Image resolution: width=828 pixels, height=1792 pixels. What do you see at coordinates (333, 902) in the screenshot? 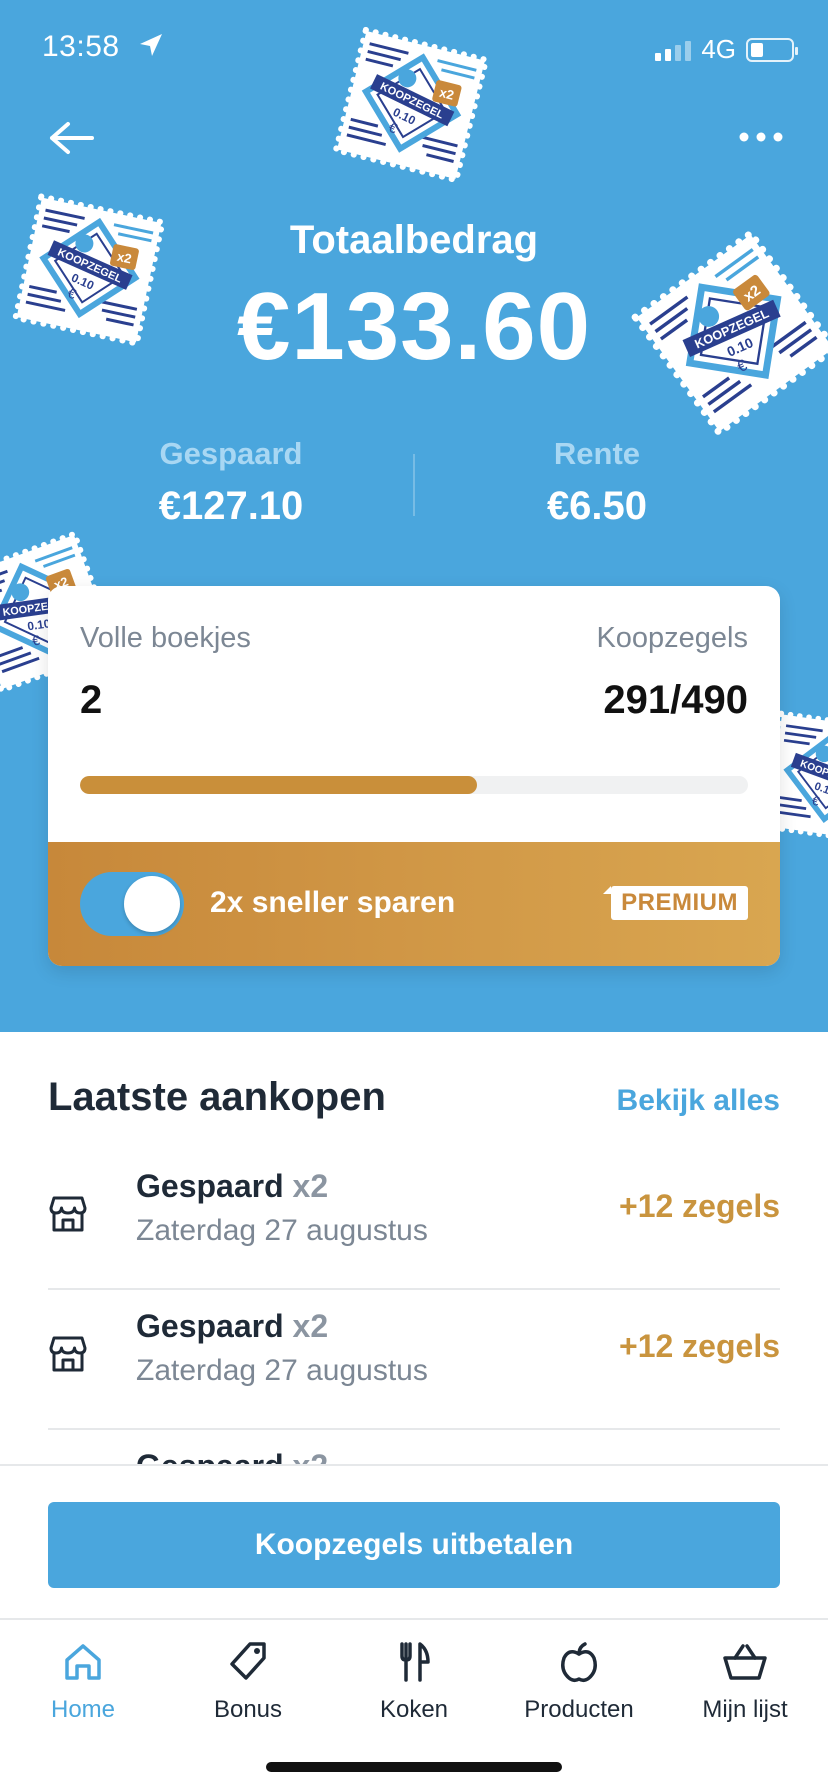
I see `faster-saving-label: 2x sneller sparen` at bounding box center [333, 902].